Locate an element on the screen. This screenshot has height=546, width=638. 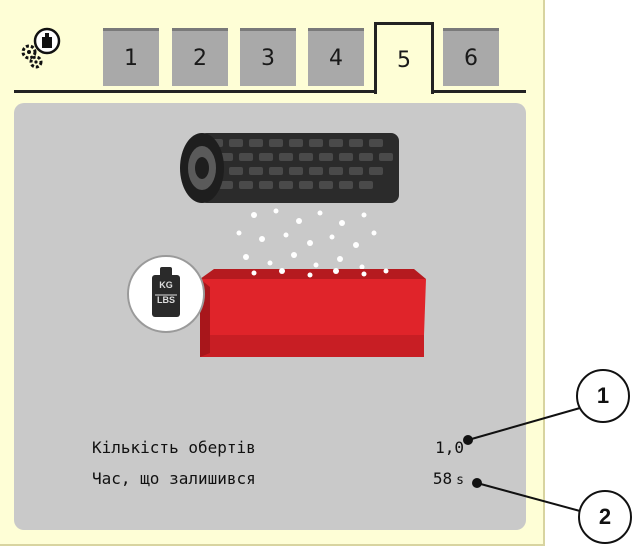
callout-lines is located at coordinates (522, 459).